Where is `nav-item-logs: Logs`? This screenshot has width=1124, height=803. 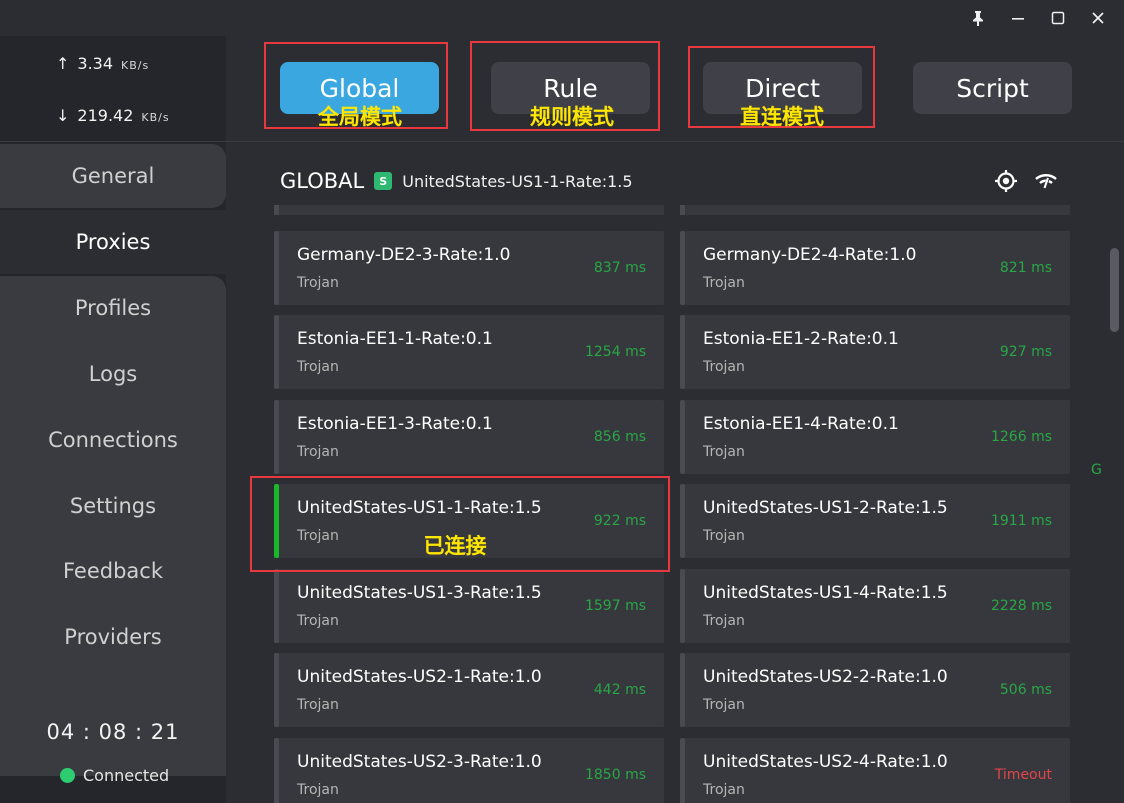
nav-item-logs: Logs is located at coordinates (113, 374).